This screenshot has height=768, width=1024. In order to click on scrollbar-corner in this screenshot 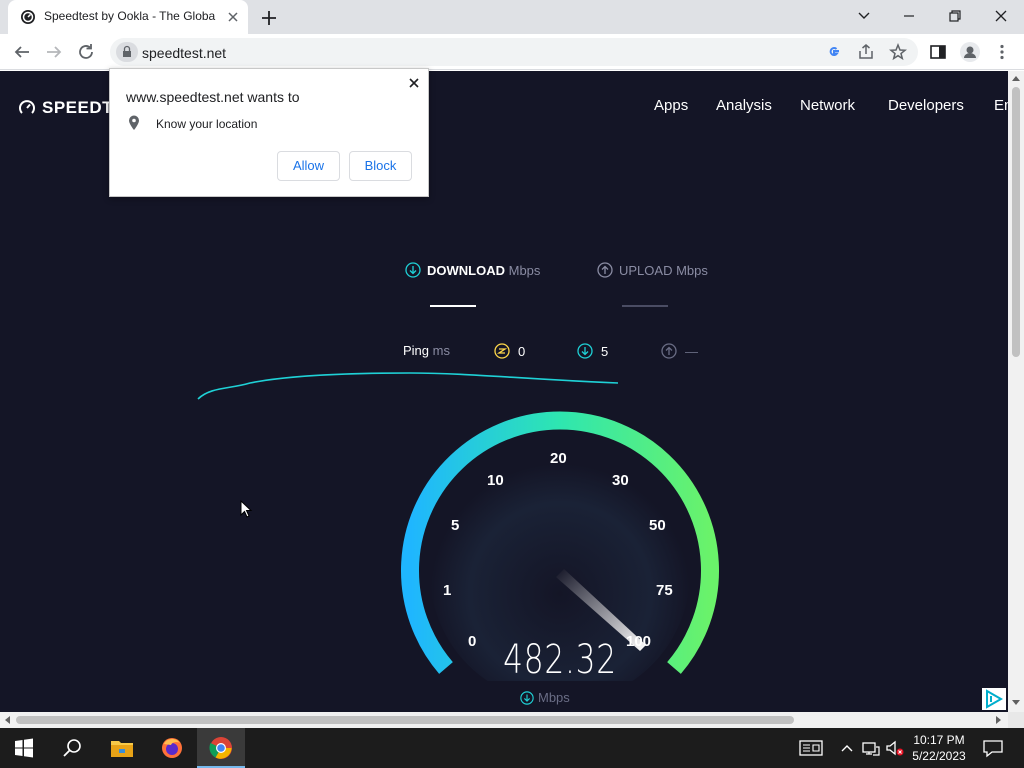, I will do `click(1016, 720)`.